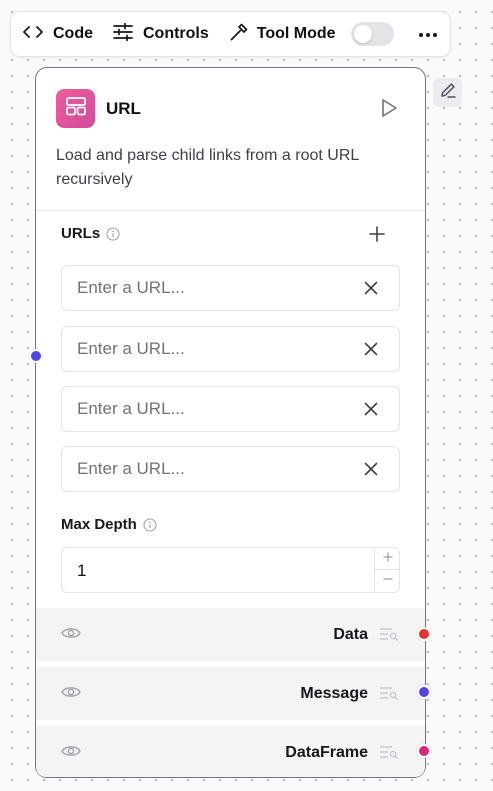  I want to click on increment-button, so click(387, 559).